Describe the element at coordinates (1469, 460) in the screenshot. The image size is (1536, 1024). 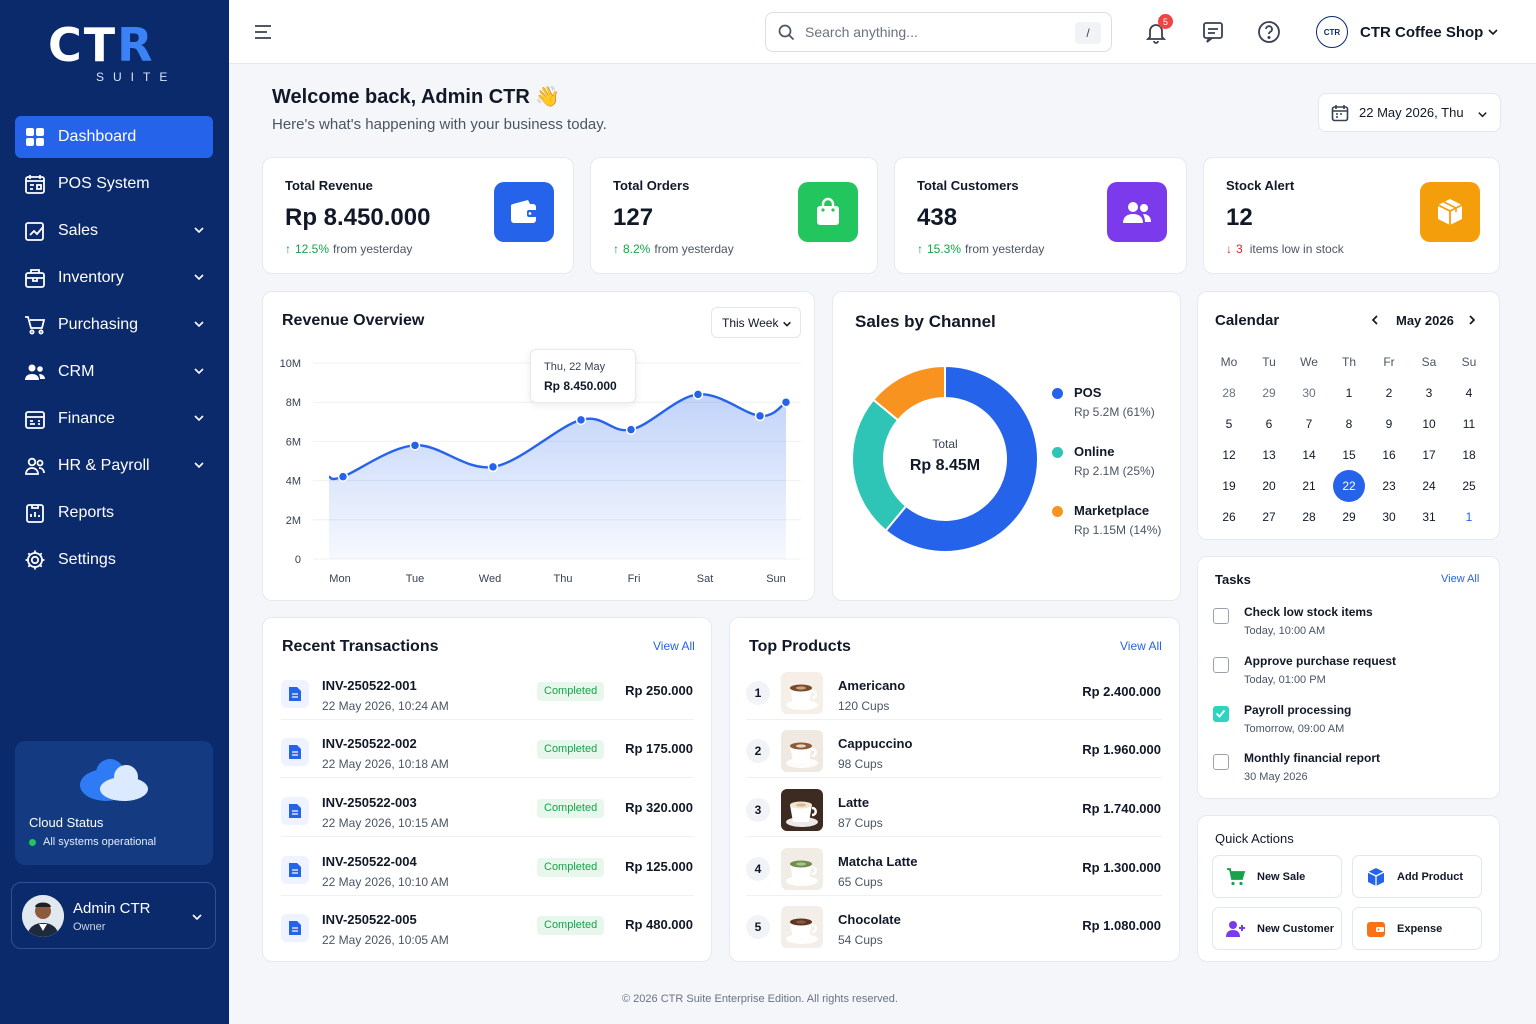
I see `calendar-day: 18` at that location.